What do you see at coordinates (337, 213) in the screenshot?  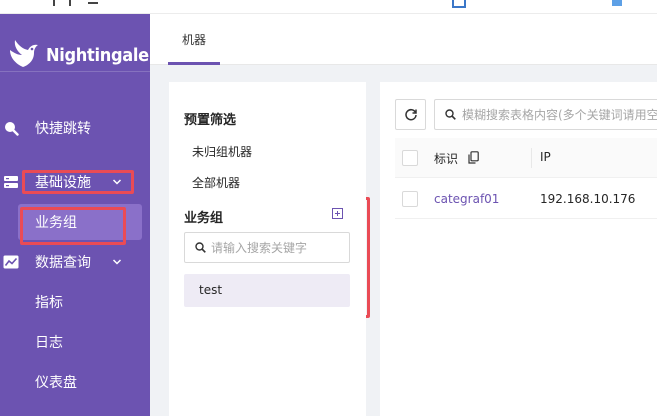 I see `add-group-icon` at bounding box center [337, 213].